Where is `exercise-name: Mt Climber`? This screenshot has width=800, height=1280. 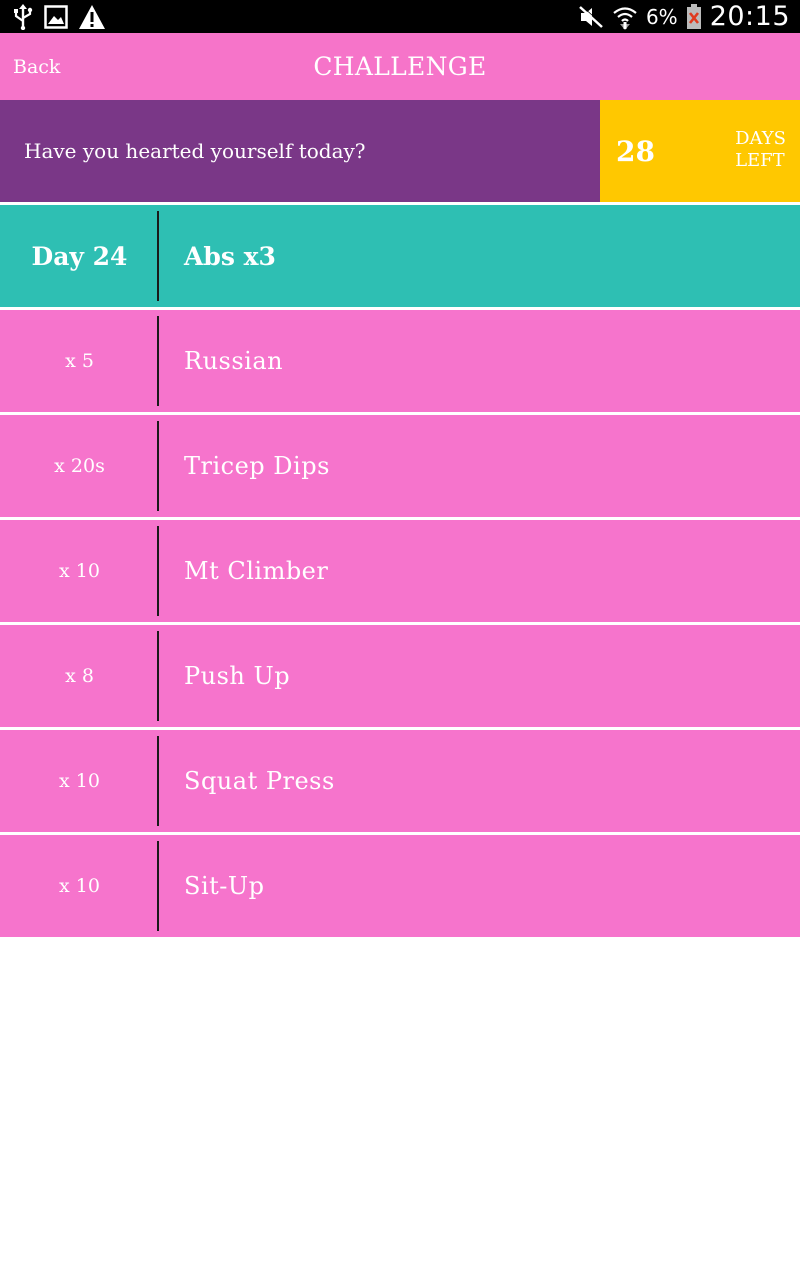
exercise-name: Mt Climber is located at coordinates (256, 571).